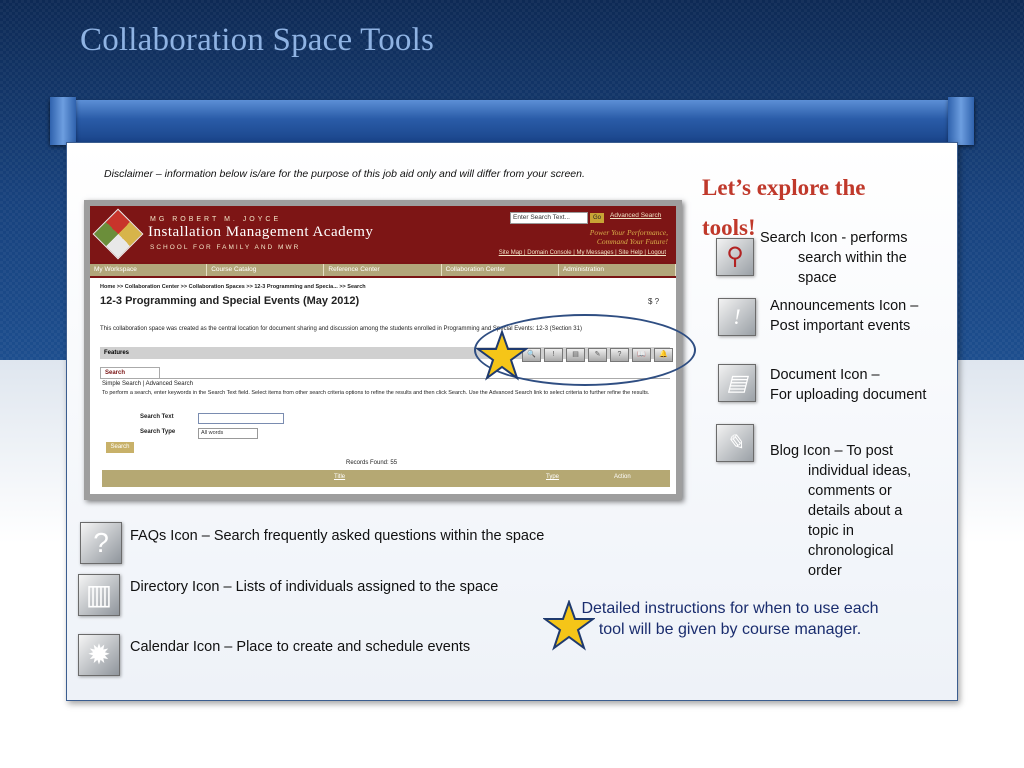 This screenshot has height=768, width=1024. What do you see at coordinates (632, 241) in the screenshot?
I see `slogan-line-2: Command Your Future!` at bounding box center [632, 241].